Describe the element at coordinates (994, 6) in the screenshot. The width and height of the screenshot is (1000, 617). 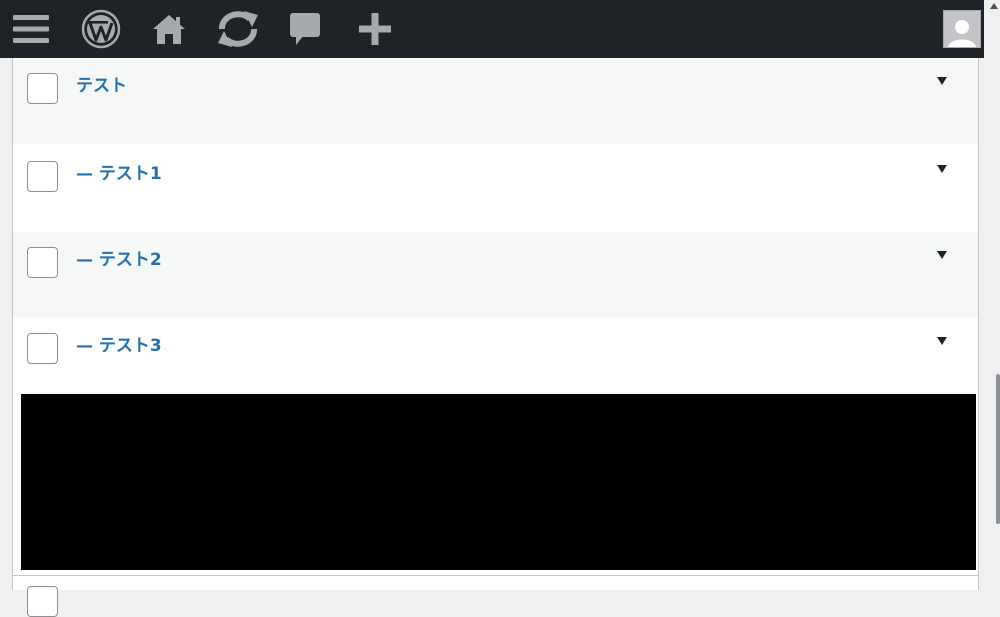
I see `scroll-up-arrow-icon` at that location.